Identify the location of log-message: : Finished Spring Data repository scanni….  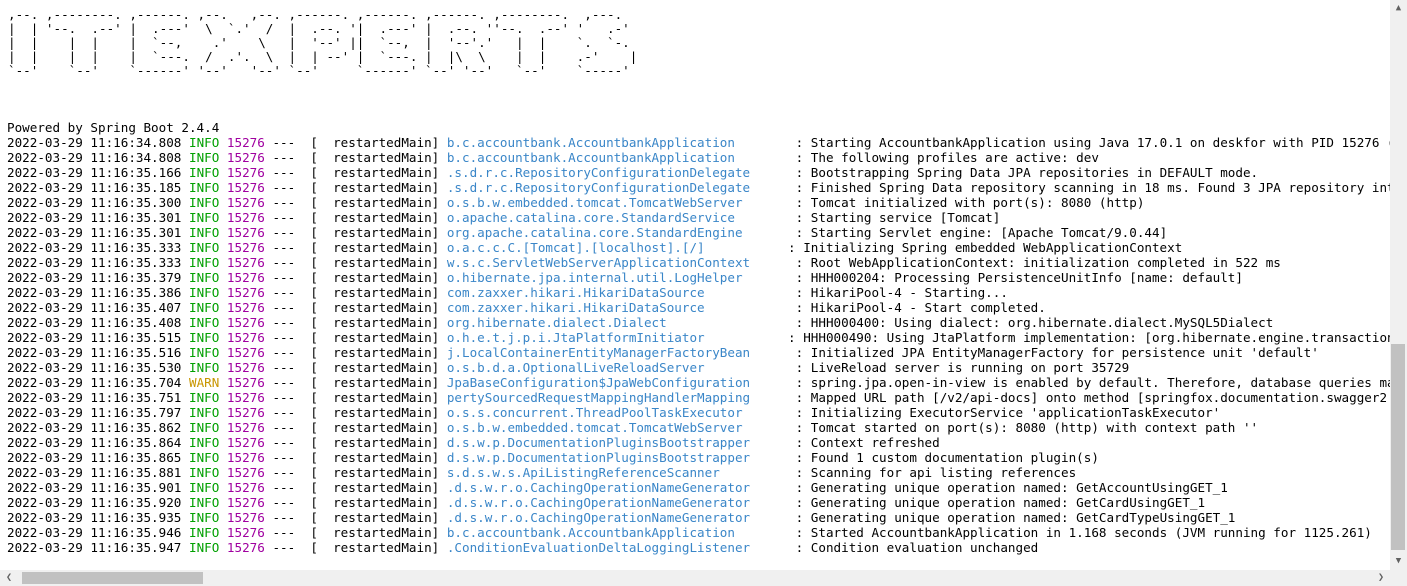
(1085, 187).